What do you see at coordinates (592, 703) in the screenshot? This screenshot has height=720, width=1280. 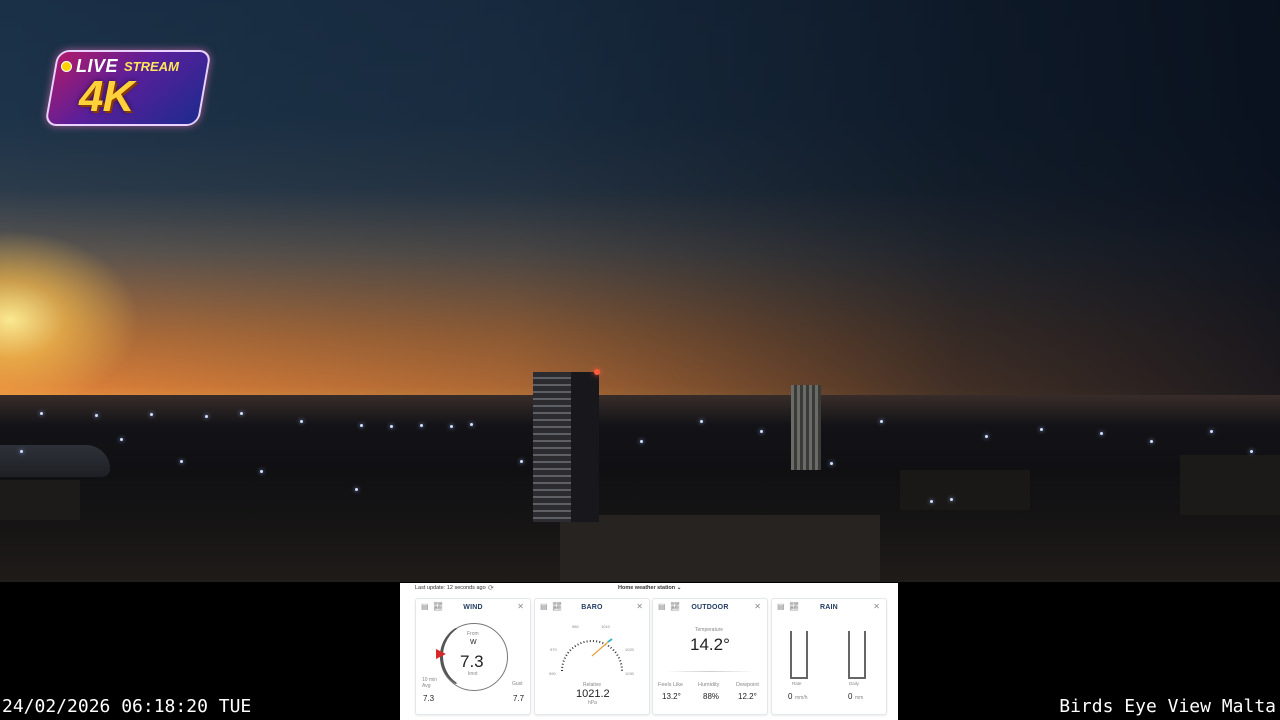 I see `baro-unit: hPa` at bounding box center [592, 703].